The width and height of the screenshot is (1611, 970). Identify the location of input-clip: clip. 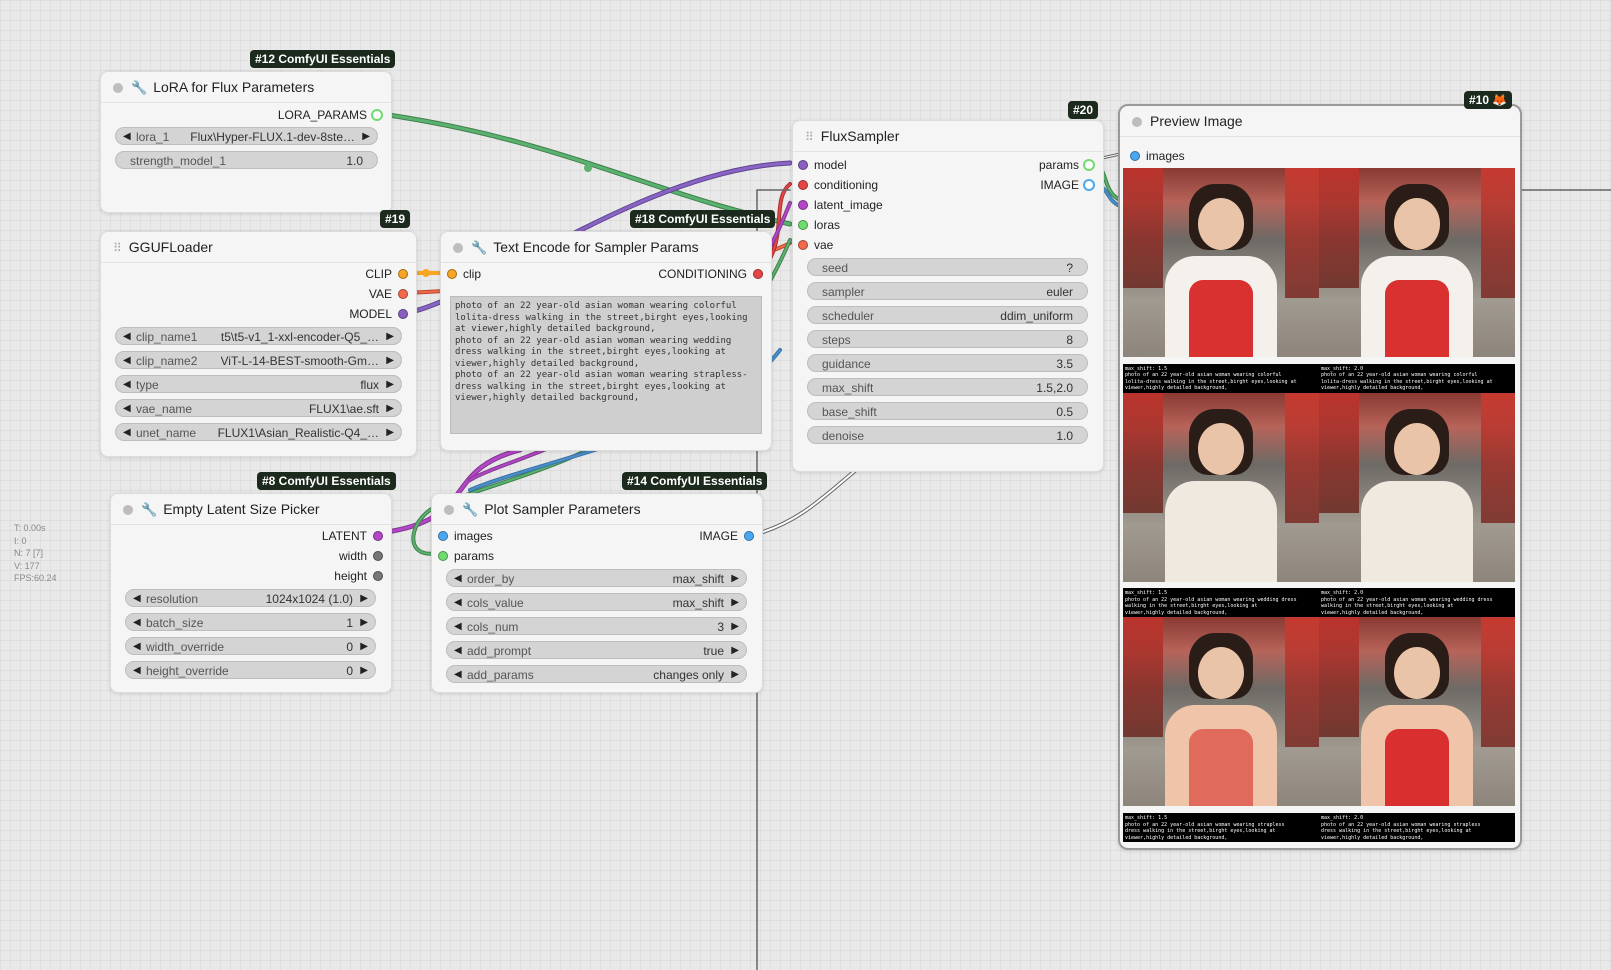
(464, 274).